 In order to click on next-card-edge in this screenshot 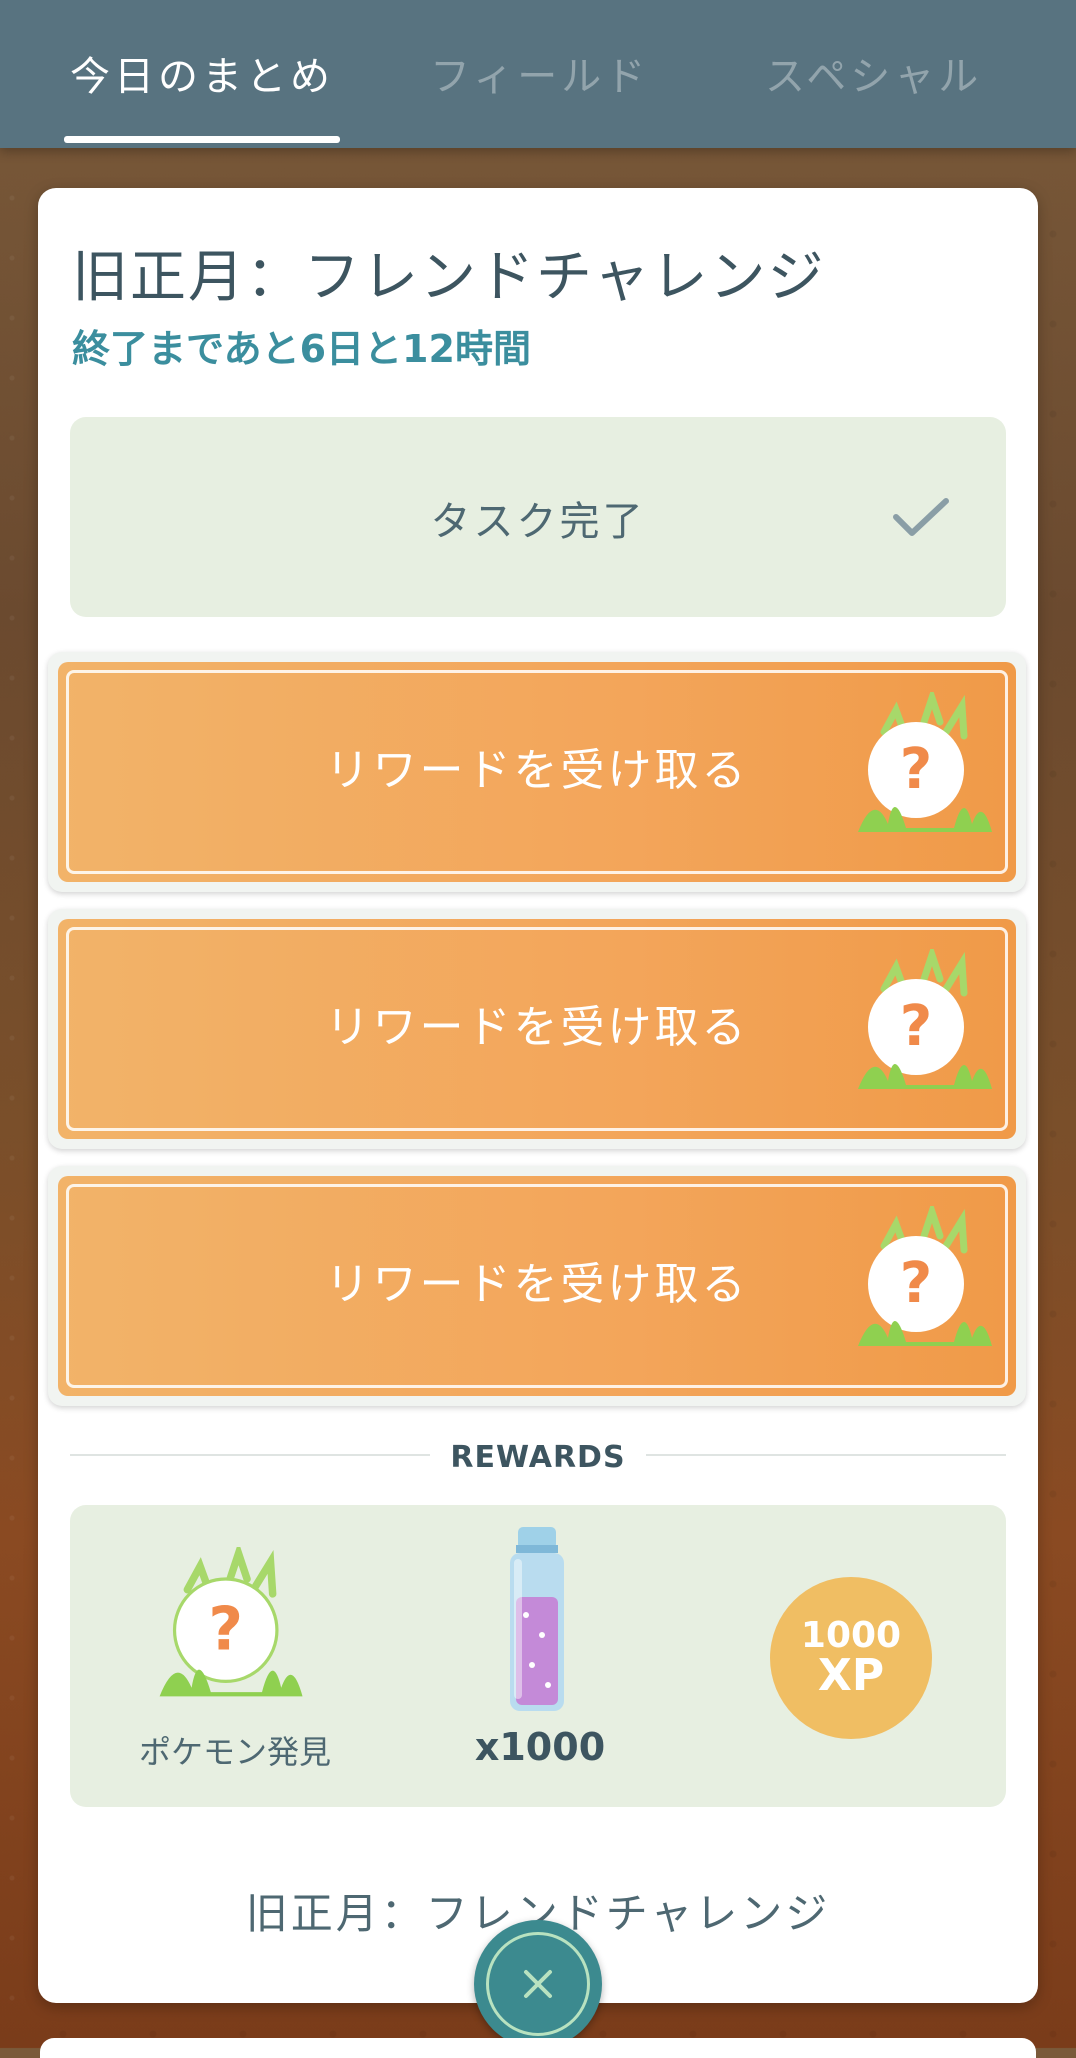, I will do `click(538, 2048)`.